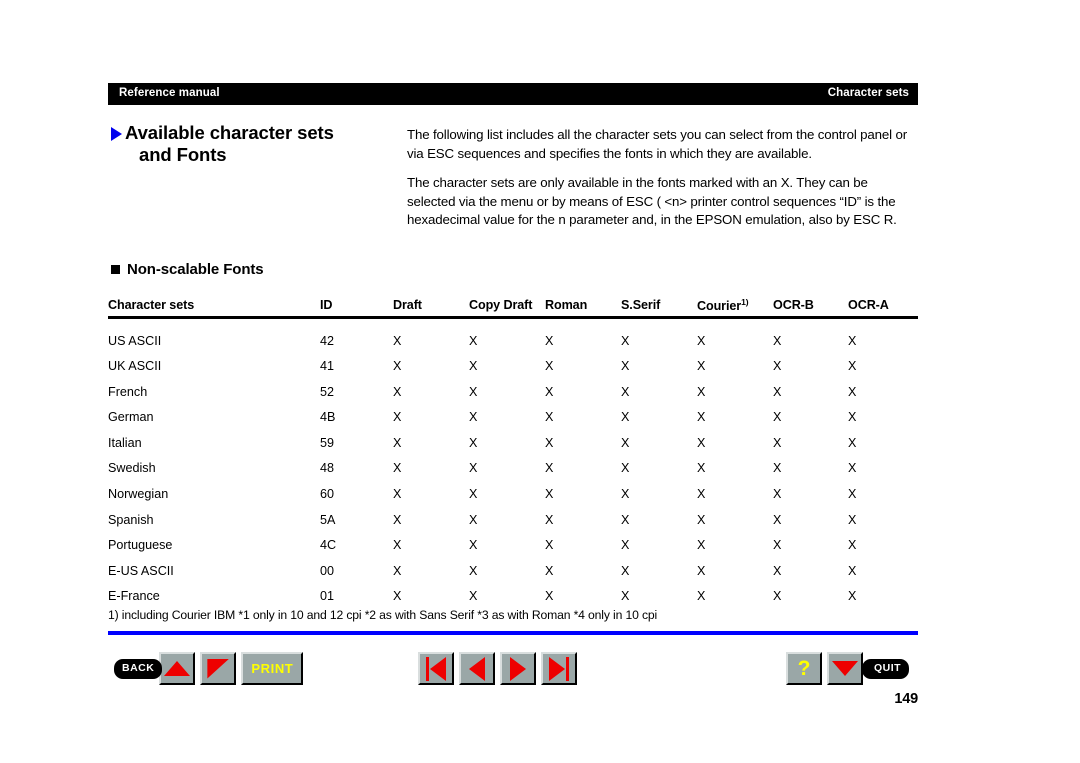  Describe the element at coordinates (641, 304) in the screenshot. I see `column-header-sserif: S.Serif` at that location.